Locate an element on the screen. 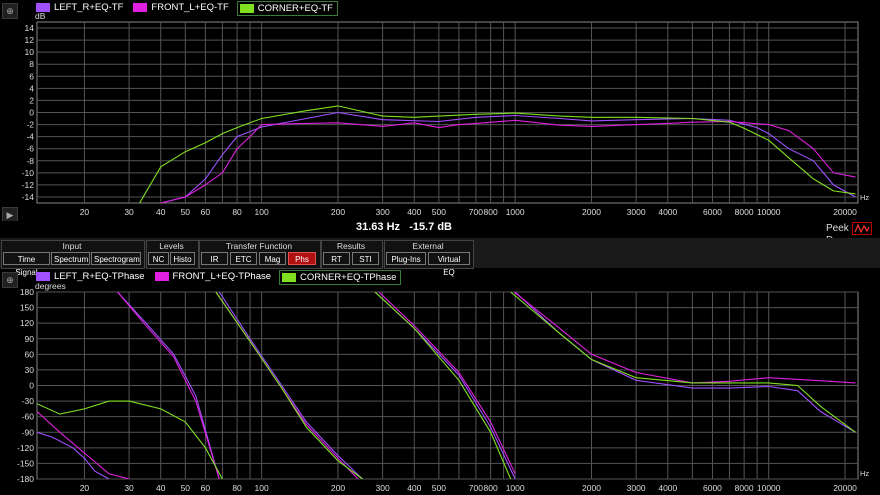  mag-y-tick-label: -10 is located at coordinates (28, 173).